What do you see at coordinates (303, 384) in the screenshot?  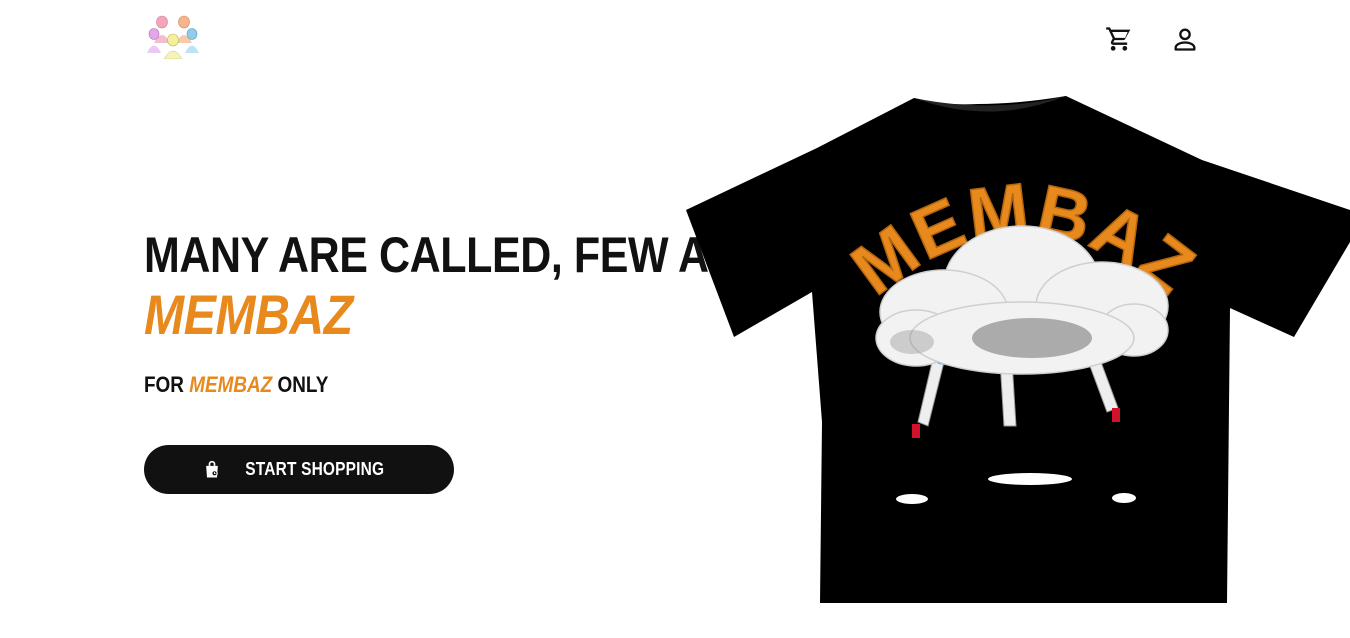 I see `subtitle-suffix: ONLY` at bounding box center [303, 384].